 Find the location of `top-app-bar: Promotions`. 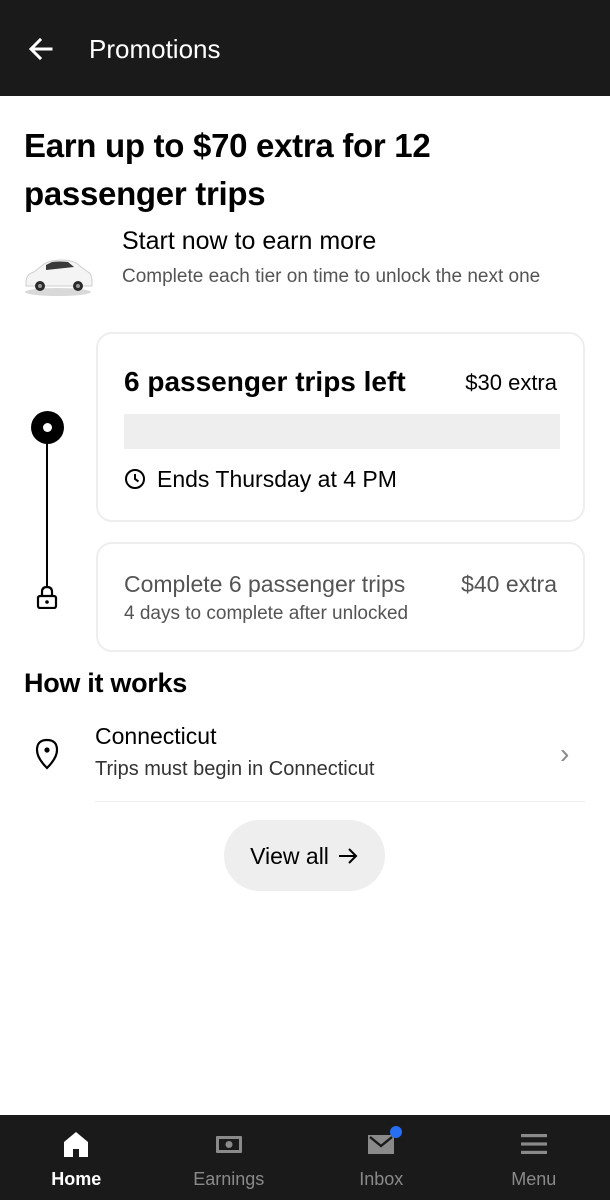

top-app-bar: Promotions is located at coordinates (305, 48).